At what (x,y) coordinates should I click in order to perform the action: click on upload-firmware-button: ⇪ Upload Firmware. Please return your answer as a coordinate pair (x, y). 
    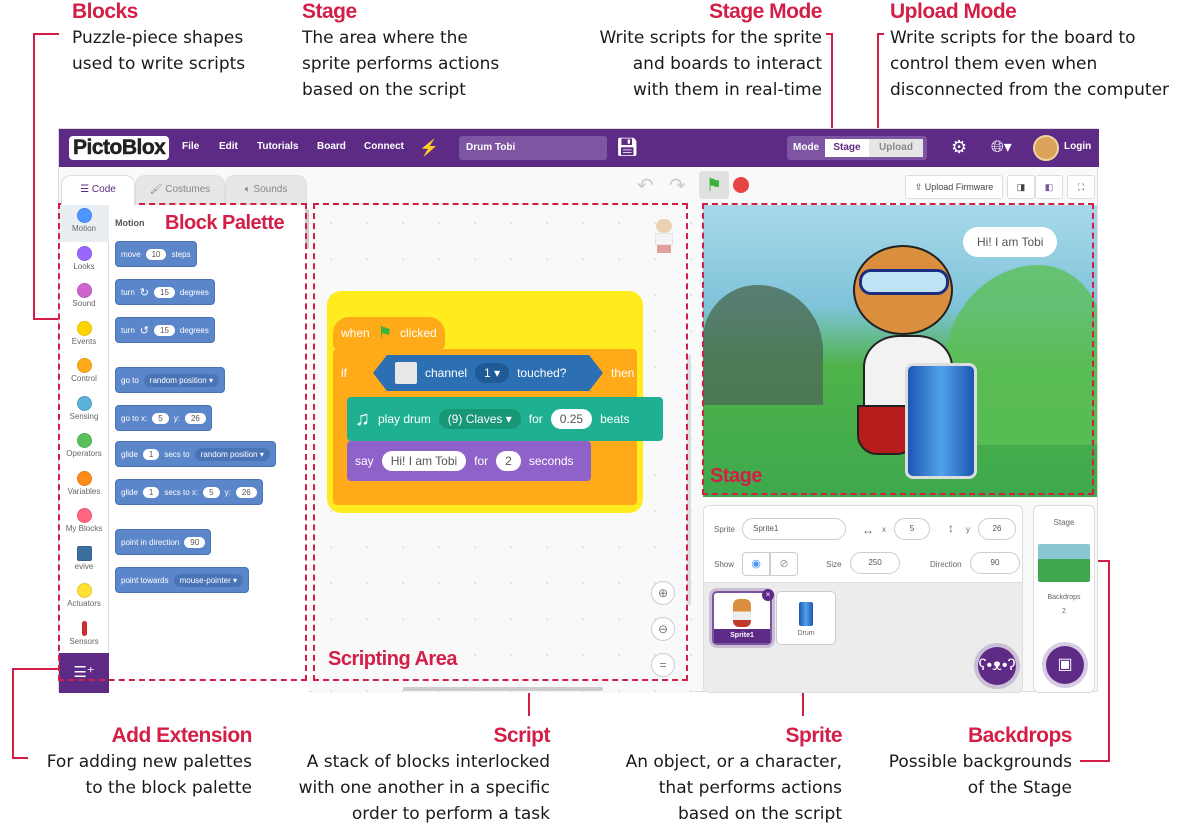
    Looking at the image, I should click on (954, 187).